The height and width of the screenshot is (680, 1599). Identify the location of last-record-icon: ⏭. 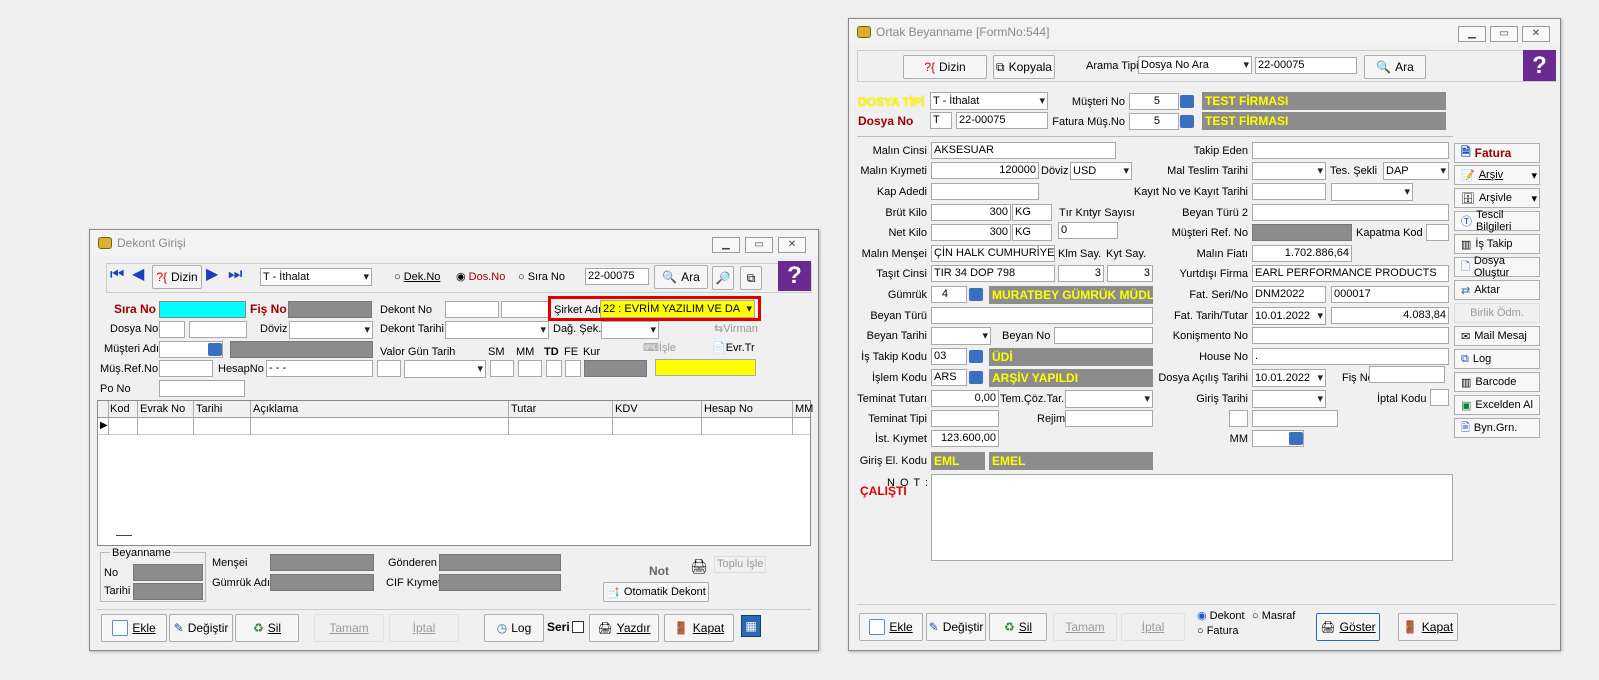
(235, 275).